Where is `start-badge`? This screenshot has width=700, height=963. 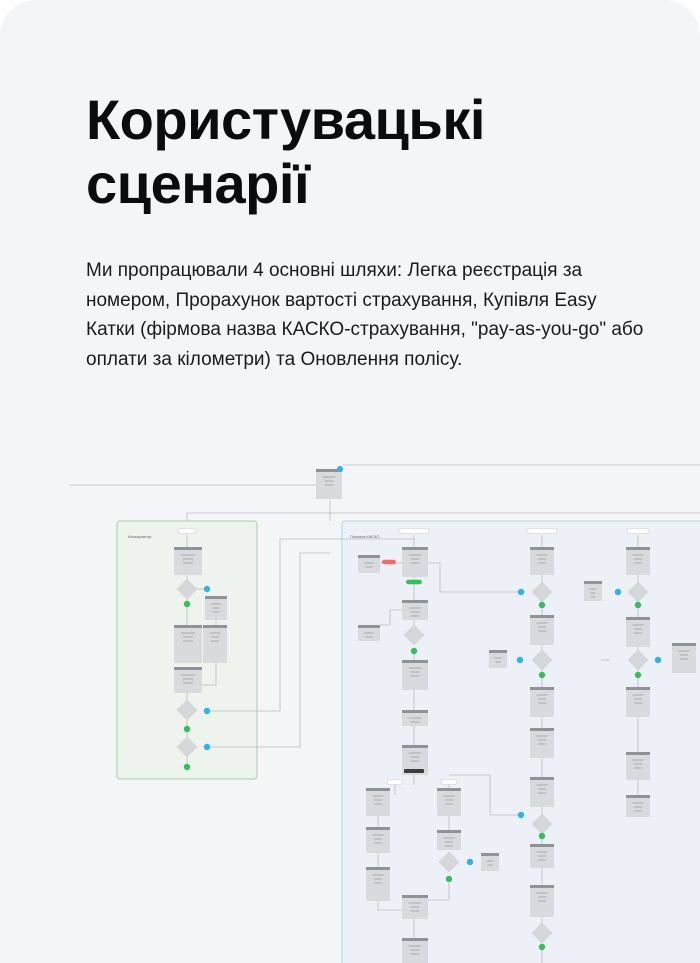
start-badge is located at coordinates (340, 469).